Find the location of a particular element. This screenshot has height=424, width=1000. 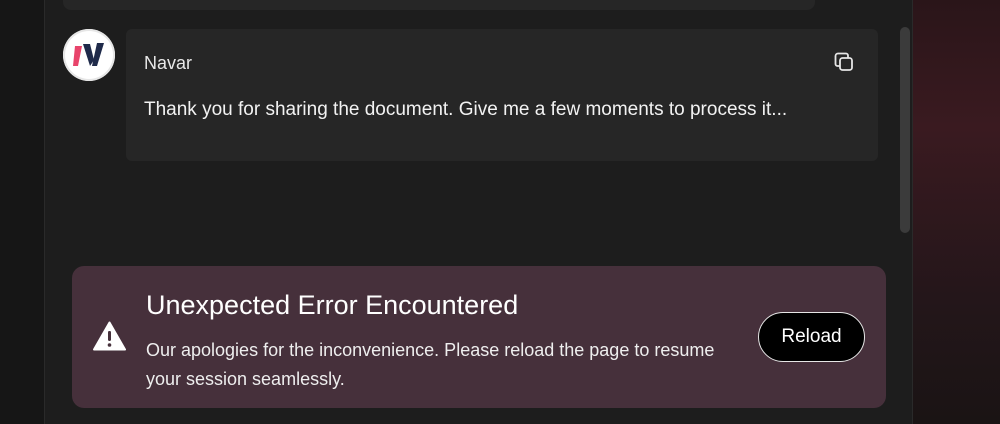

error-title: Unexpected Error Encountered is located at coordinates (332, 305).